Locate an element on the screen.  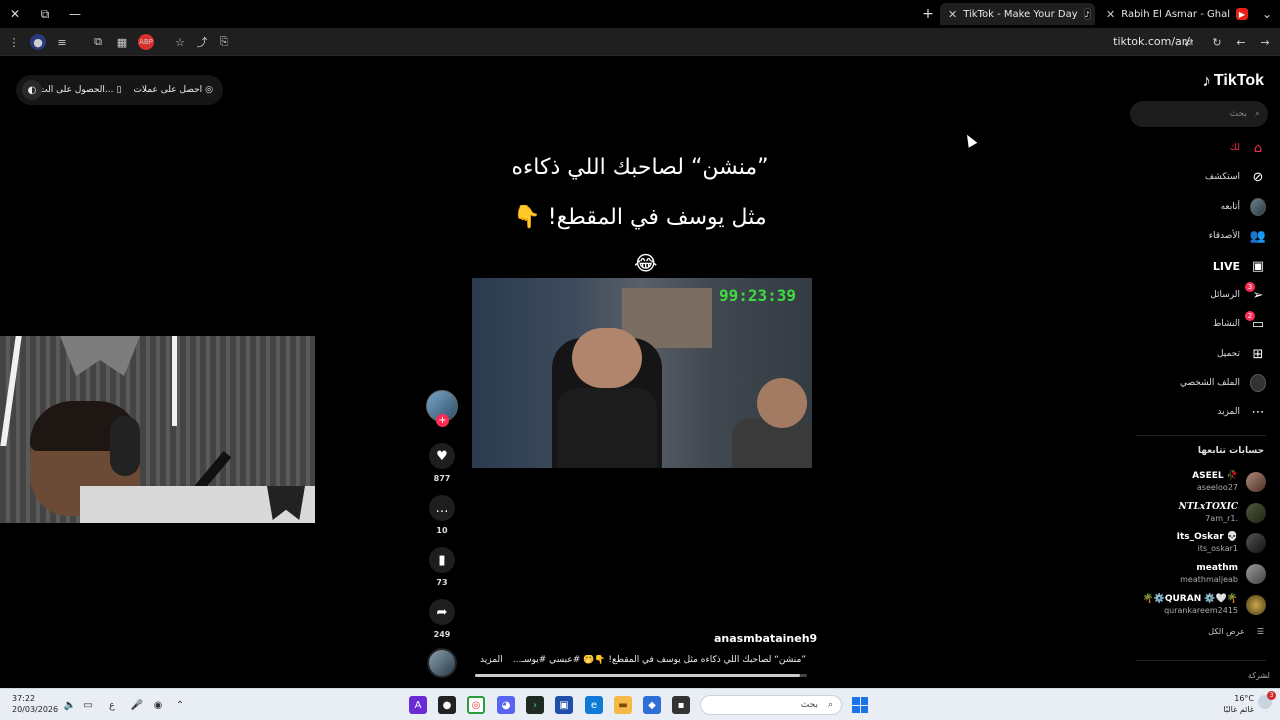
video-player: 99:23:39 is located at coordinates (642, 373).